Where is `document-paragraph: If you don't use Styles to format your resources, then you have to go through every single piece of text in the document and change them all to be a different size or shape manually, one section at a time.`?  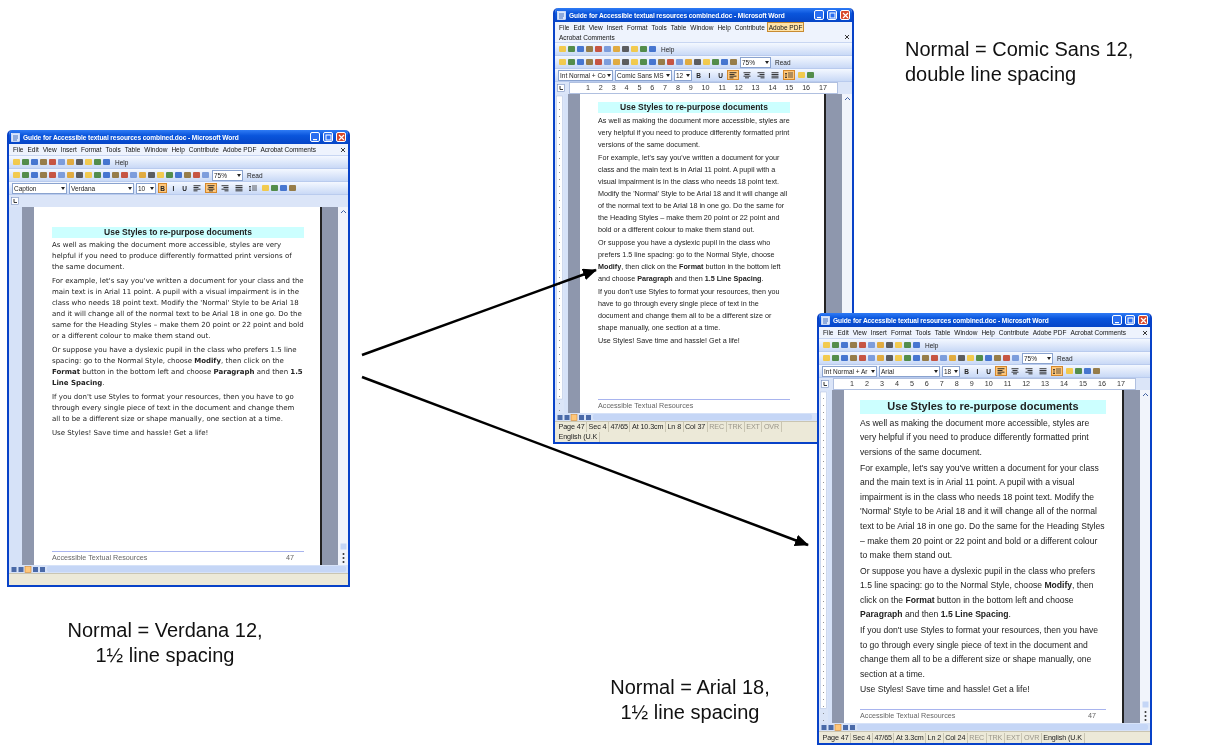 document-paragraph: If you don't use Styles to format your resources, then you have to go through every single piece of text in the document and change them all to be a different size or shape manually, one section at a time. is located at coordinates (980, 652).